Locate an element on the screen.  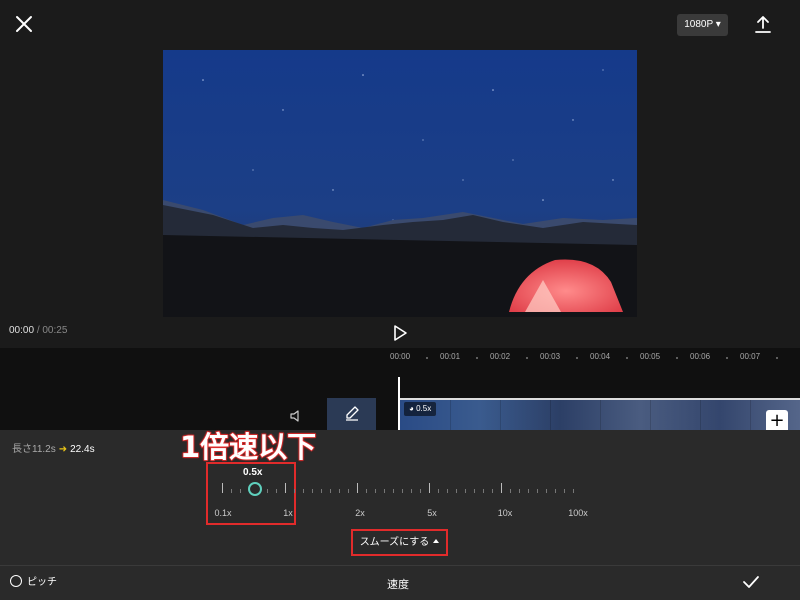
duration-info: 長さ11.2s ➜ 22.4s is located at coordinates (53, 447).